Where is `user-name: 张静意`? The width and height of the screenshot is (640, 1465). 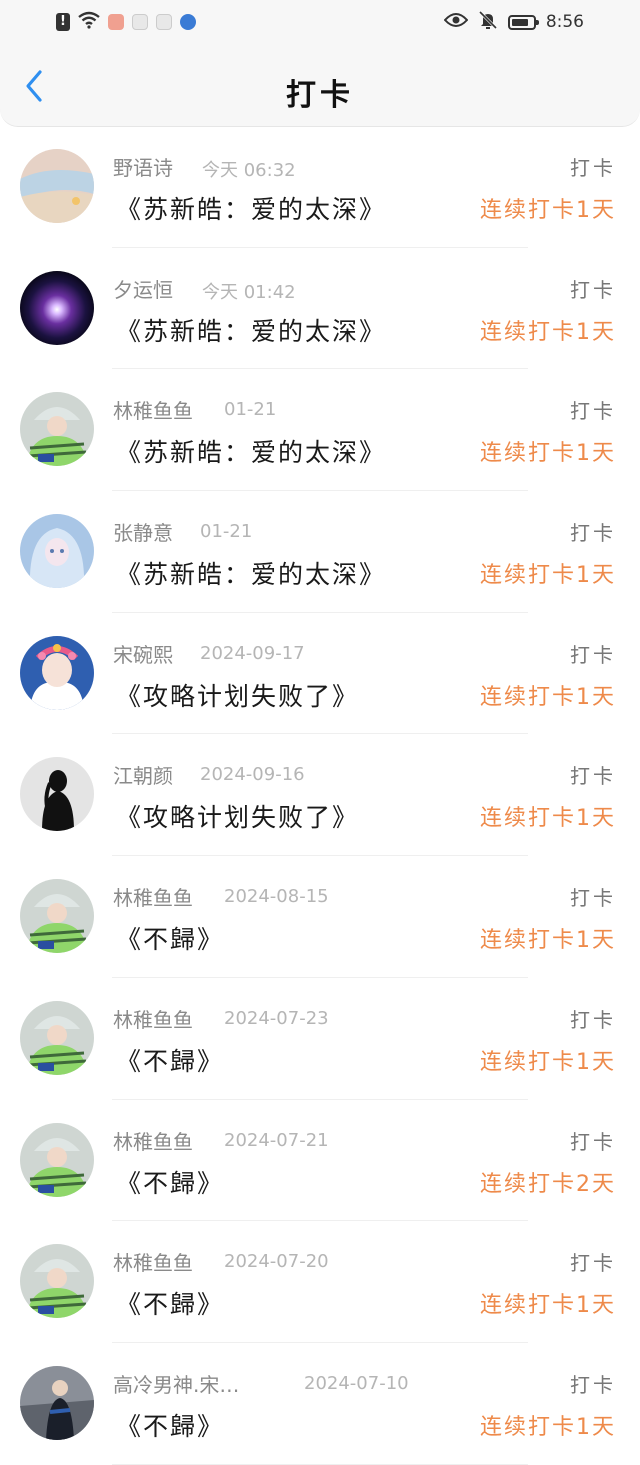
user-name: 张静意 is located at coordinates (143, 533).